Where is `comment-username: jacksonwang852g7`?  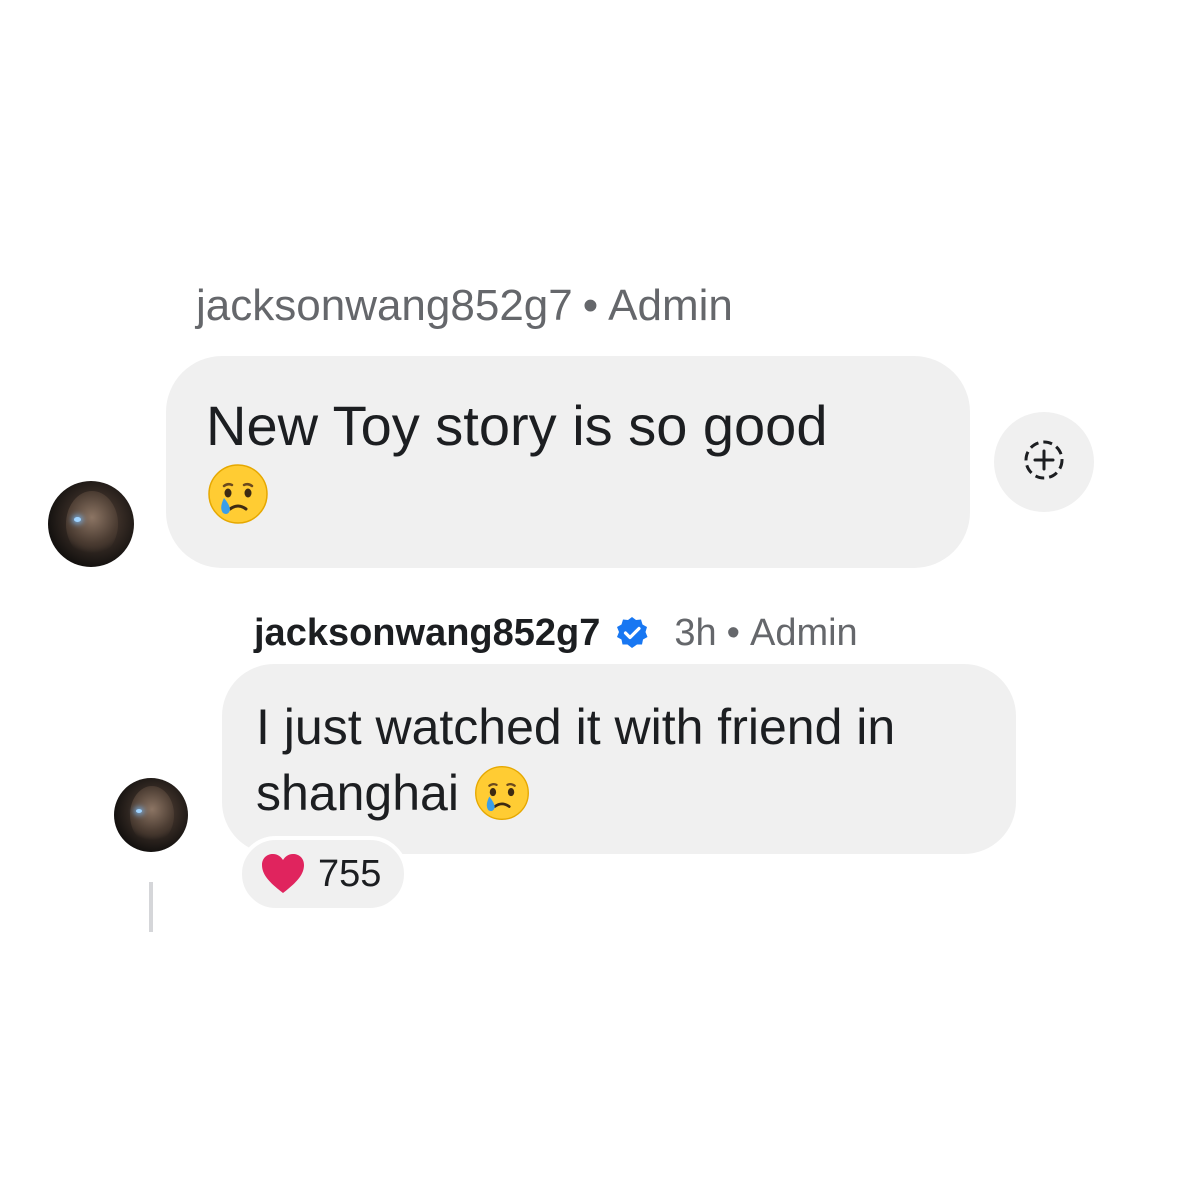
comment-username: jacksonwang852g7 is located at coordinates (384, 305).